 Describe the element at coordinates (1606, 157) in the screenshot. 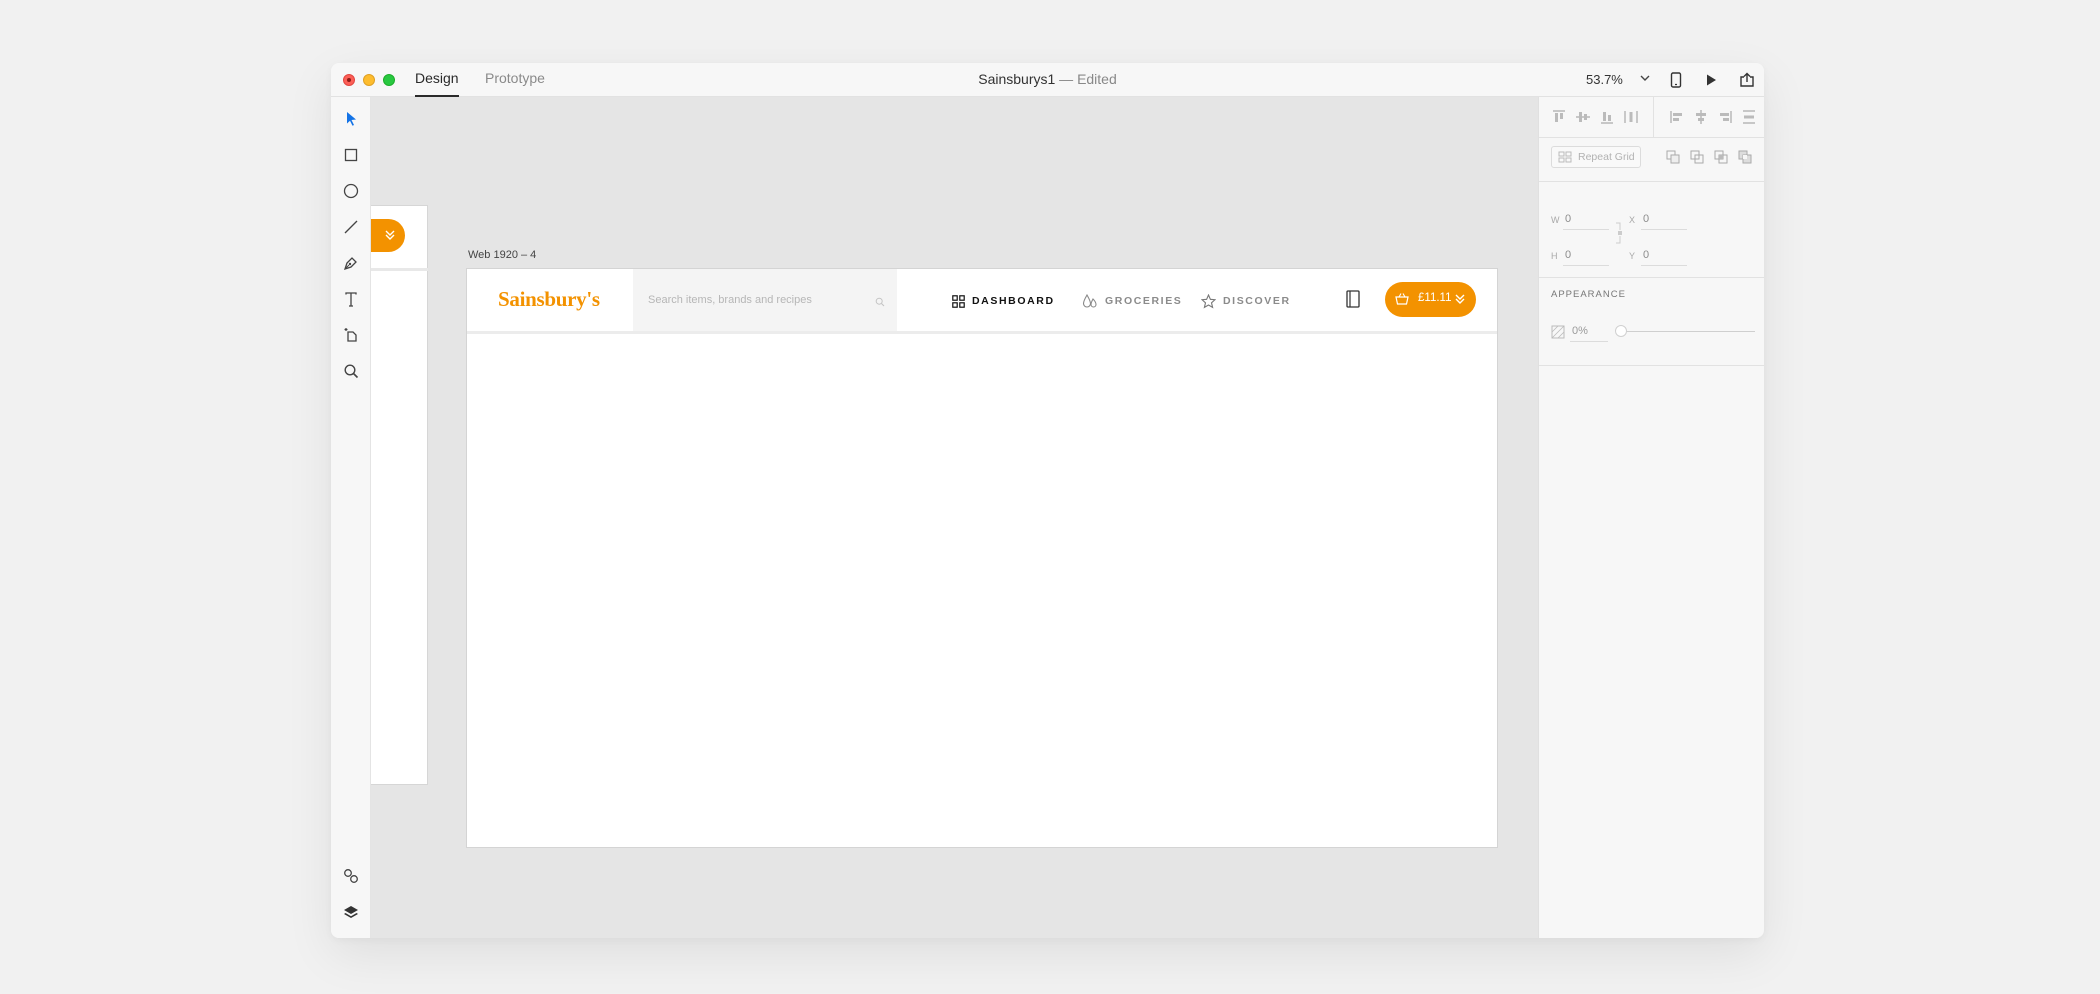

I see `repeat-grid-label: Repeat Grid` at that location.